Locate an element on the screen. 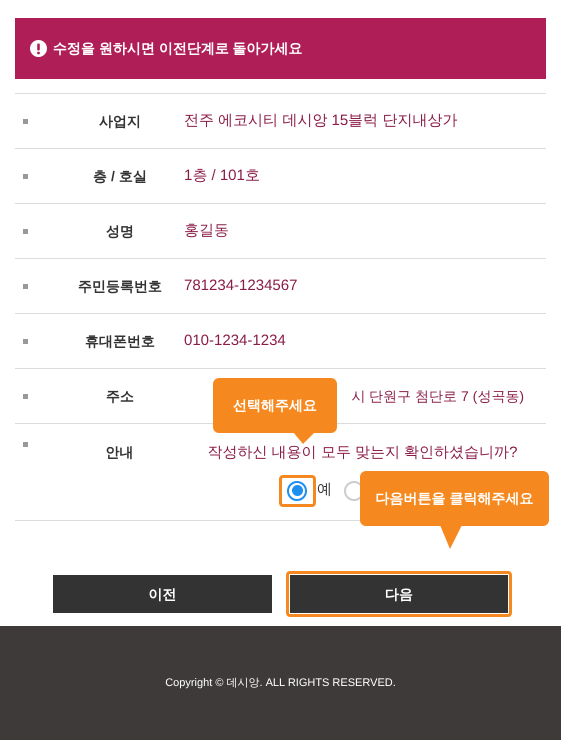  notice-text: 수정을 원하시면 이전단계로 돌아가세요 is located at coordinates (178, 48).